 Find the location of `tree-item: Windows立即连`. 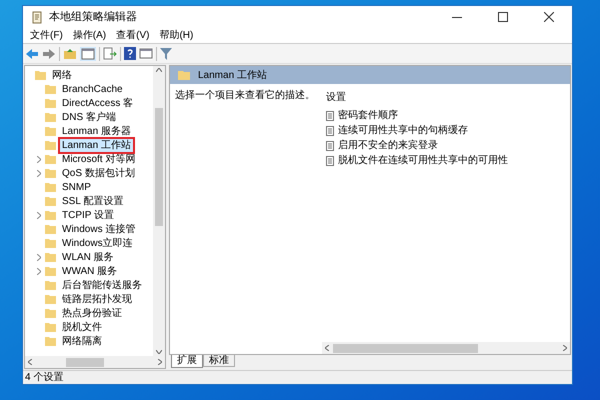

tree-item: Windows立即连 is located at coordinates (97, 243).